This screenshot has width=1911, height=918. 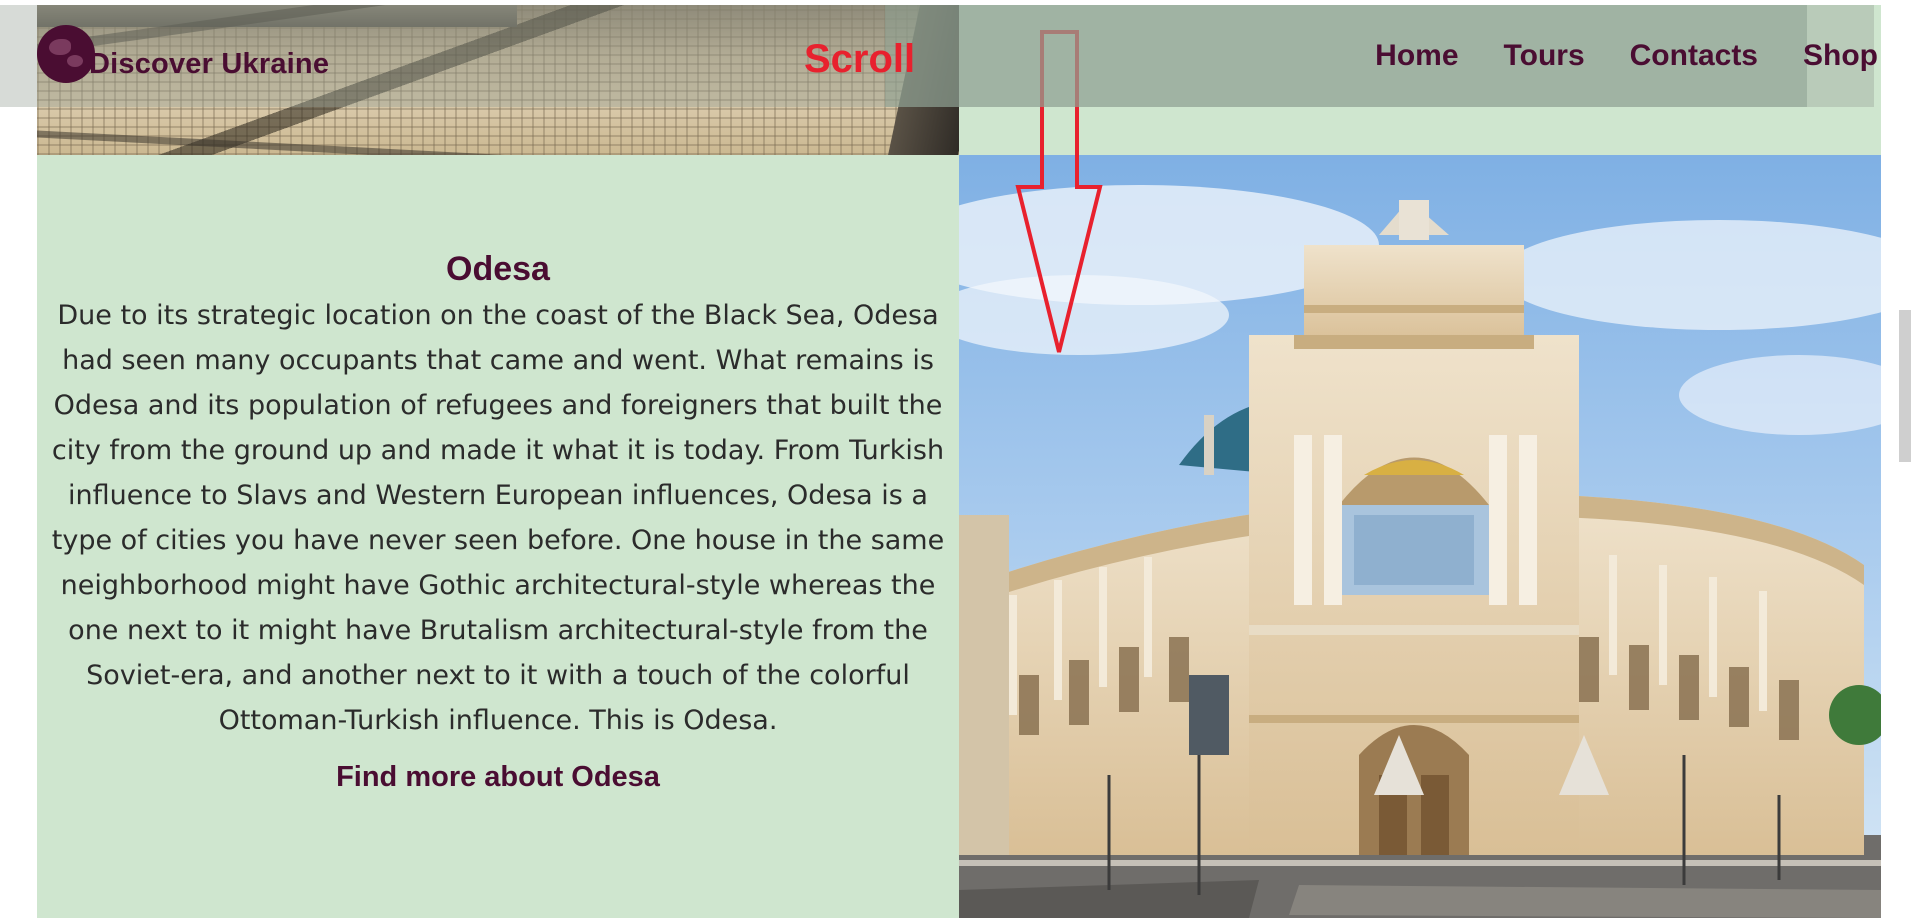 I want to click on globe-icon, so click(x=66, y=54).